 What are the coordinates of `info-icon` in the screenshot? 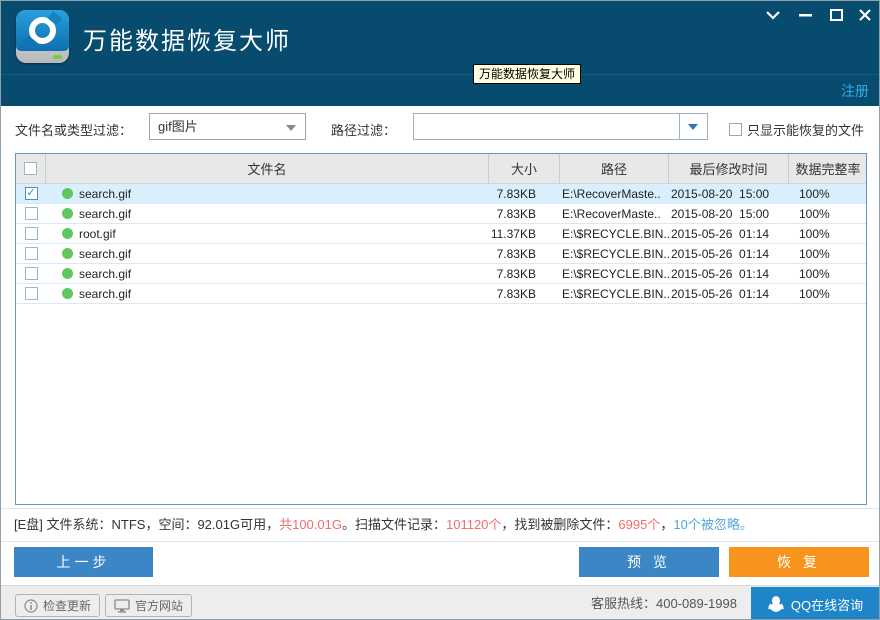 It's located at (31, 605).